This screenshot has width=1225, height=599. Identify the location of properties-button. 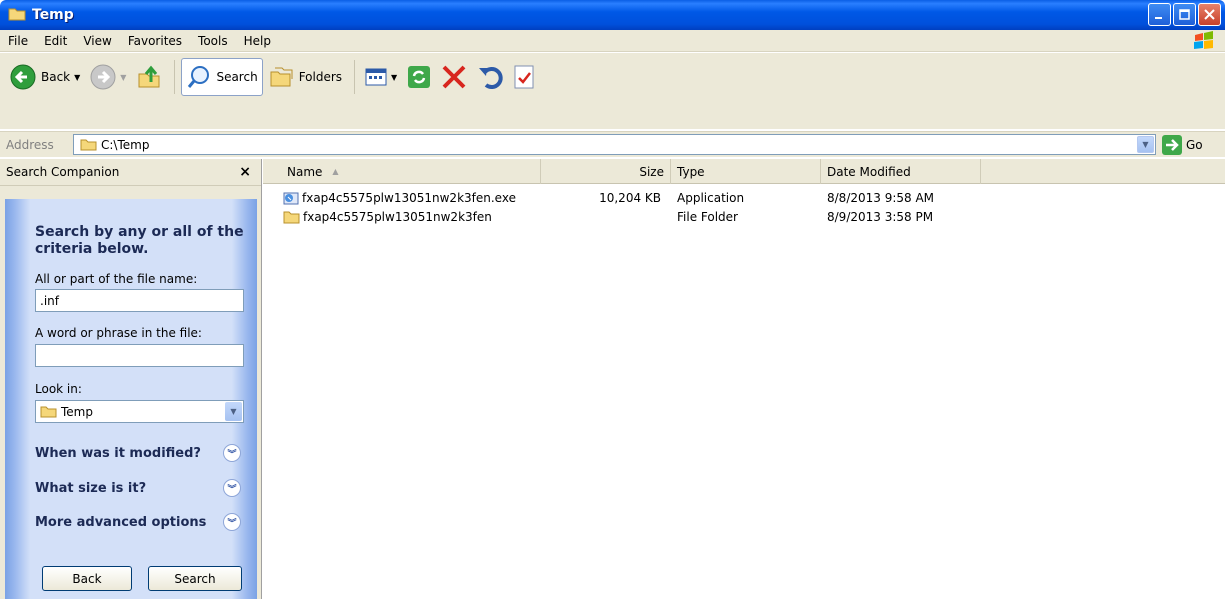
(524, 77).